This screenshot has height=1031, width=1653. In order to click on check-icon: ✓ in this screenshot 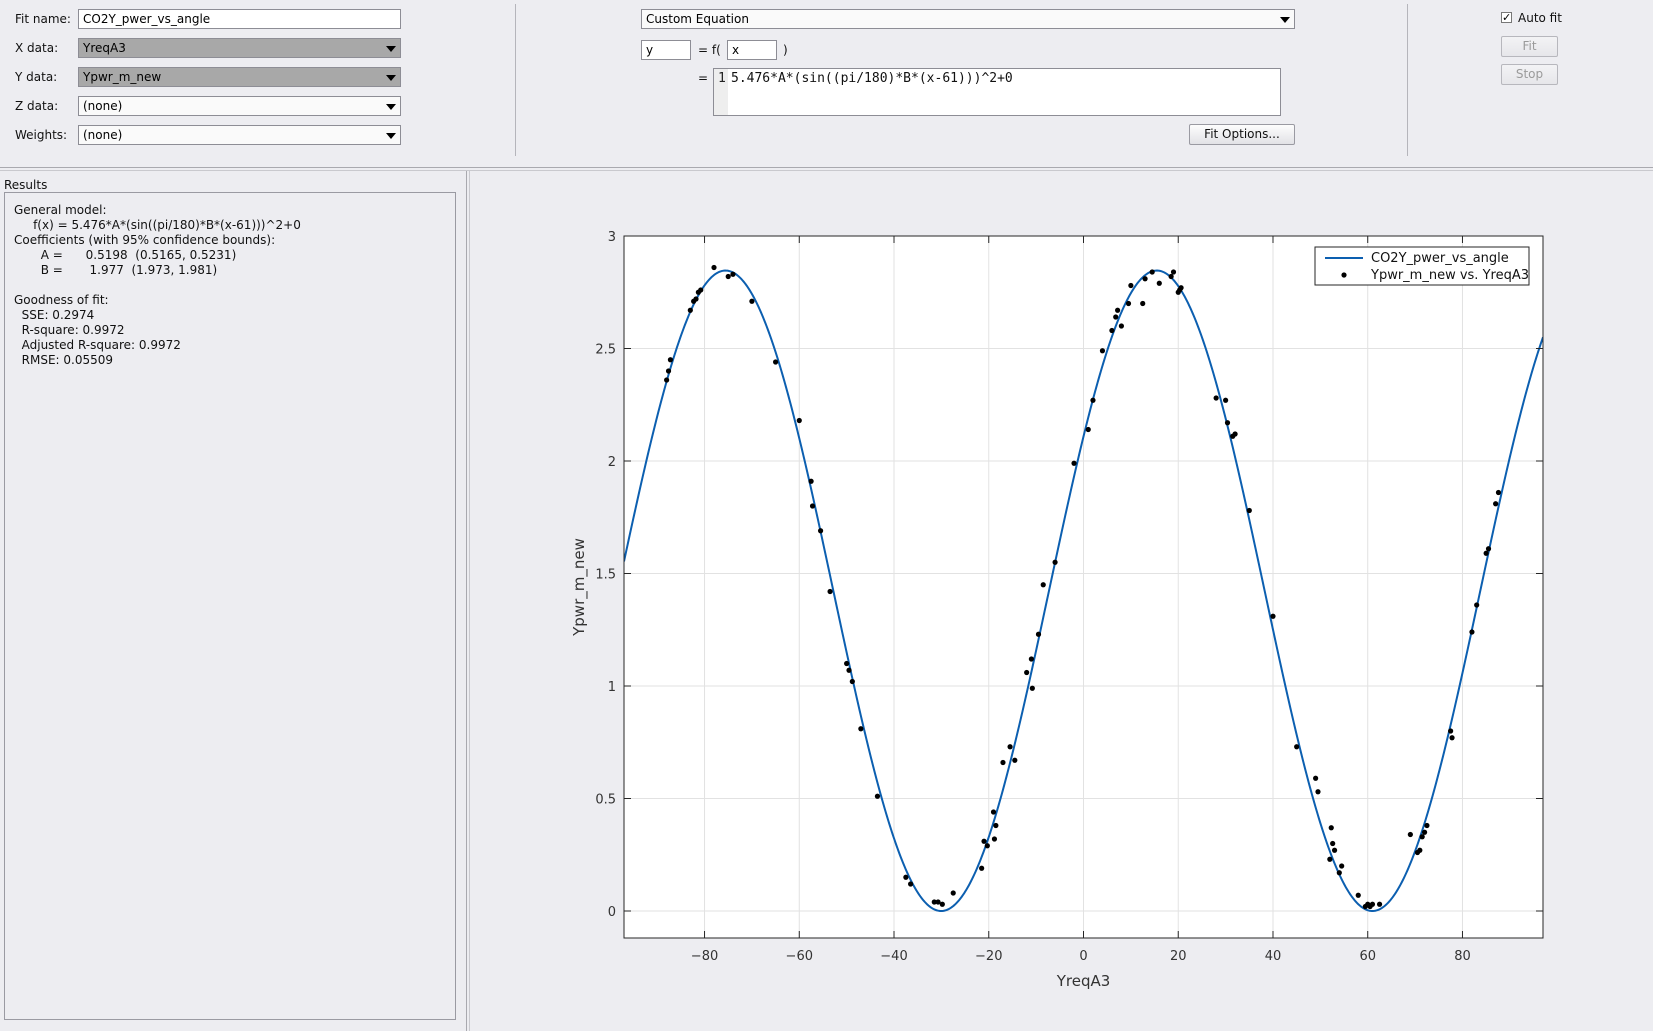, I will do `click(1507, 17)`.